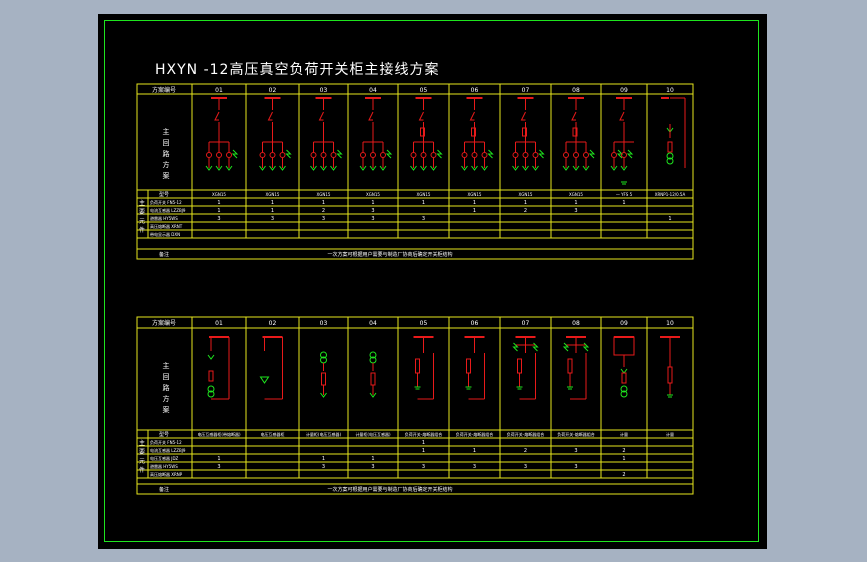  Describe the element at coordinates (273, 434) in the screenshot. I see `lower-type-value: 电压互感器柜` at that location.